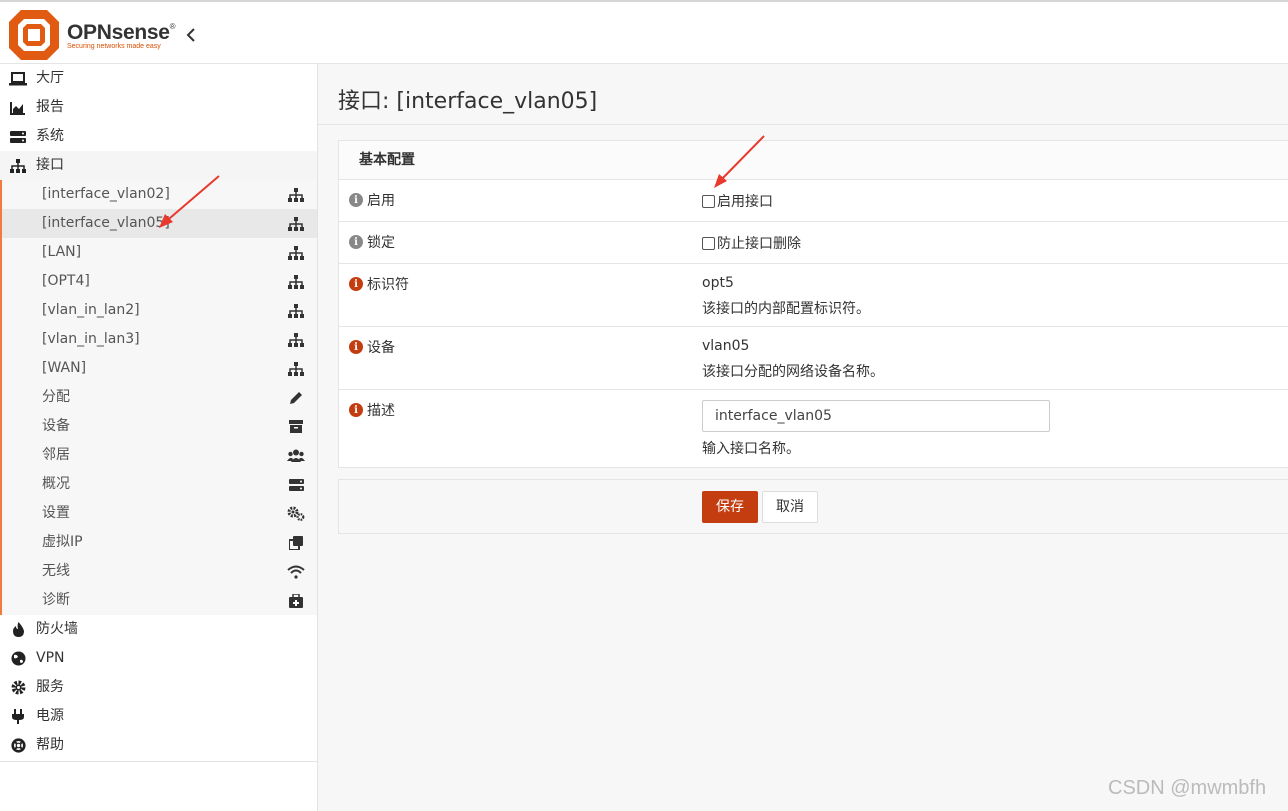 The width and height of the screenshot is (1288, 811). What do you see at coordinates (813, 160) in the screenshot?
I see `panel-heading: 基本配置` at bounding box center [813, 160].